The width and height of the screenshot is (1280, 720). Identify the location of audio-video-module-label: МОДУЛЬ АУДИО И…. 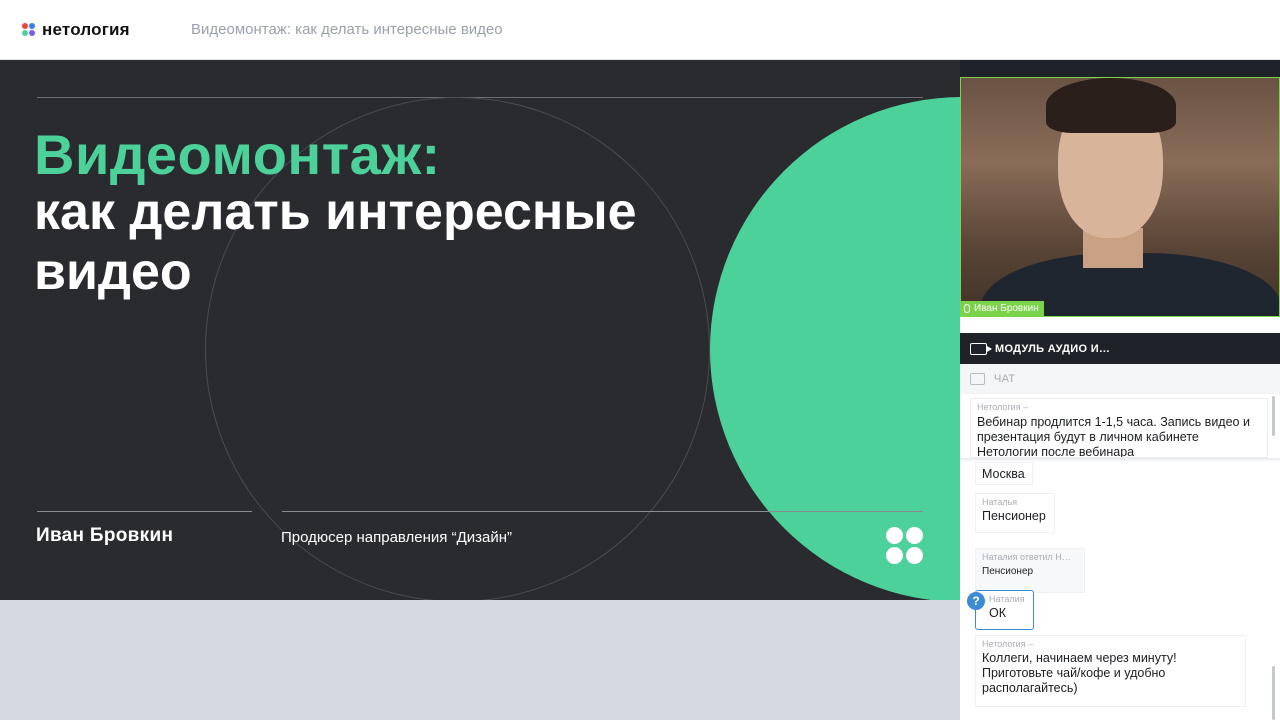
(1053, 348).